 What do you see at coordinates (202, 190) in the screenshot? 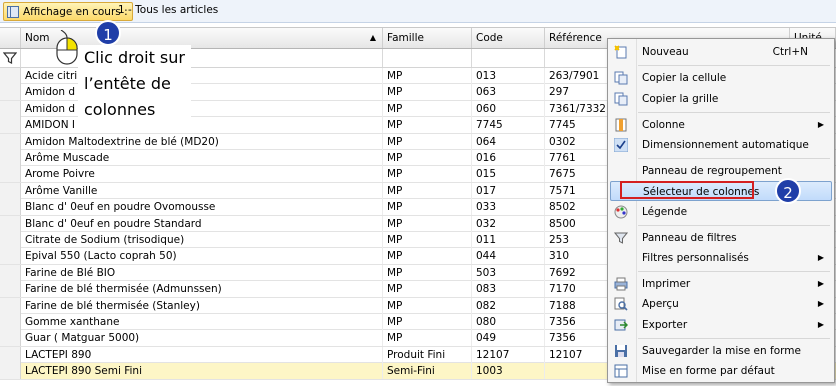
I see `cell-nom: Arôme Vanille` at bounding box center [202, 190].